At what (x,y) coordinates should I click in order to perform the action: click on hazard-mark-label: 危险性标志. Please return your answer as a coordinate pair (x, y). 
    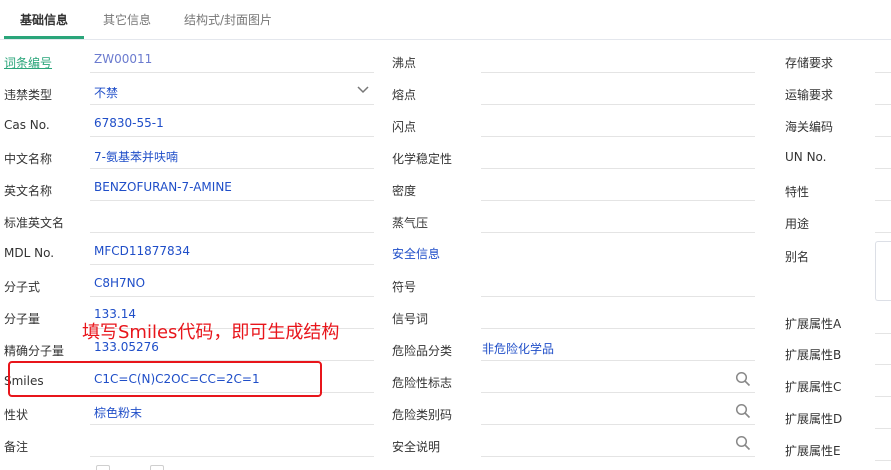
    Looking at the image, I should click on (422, 383).